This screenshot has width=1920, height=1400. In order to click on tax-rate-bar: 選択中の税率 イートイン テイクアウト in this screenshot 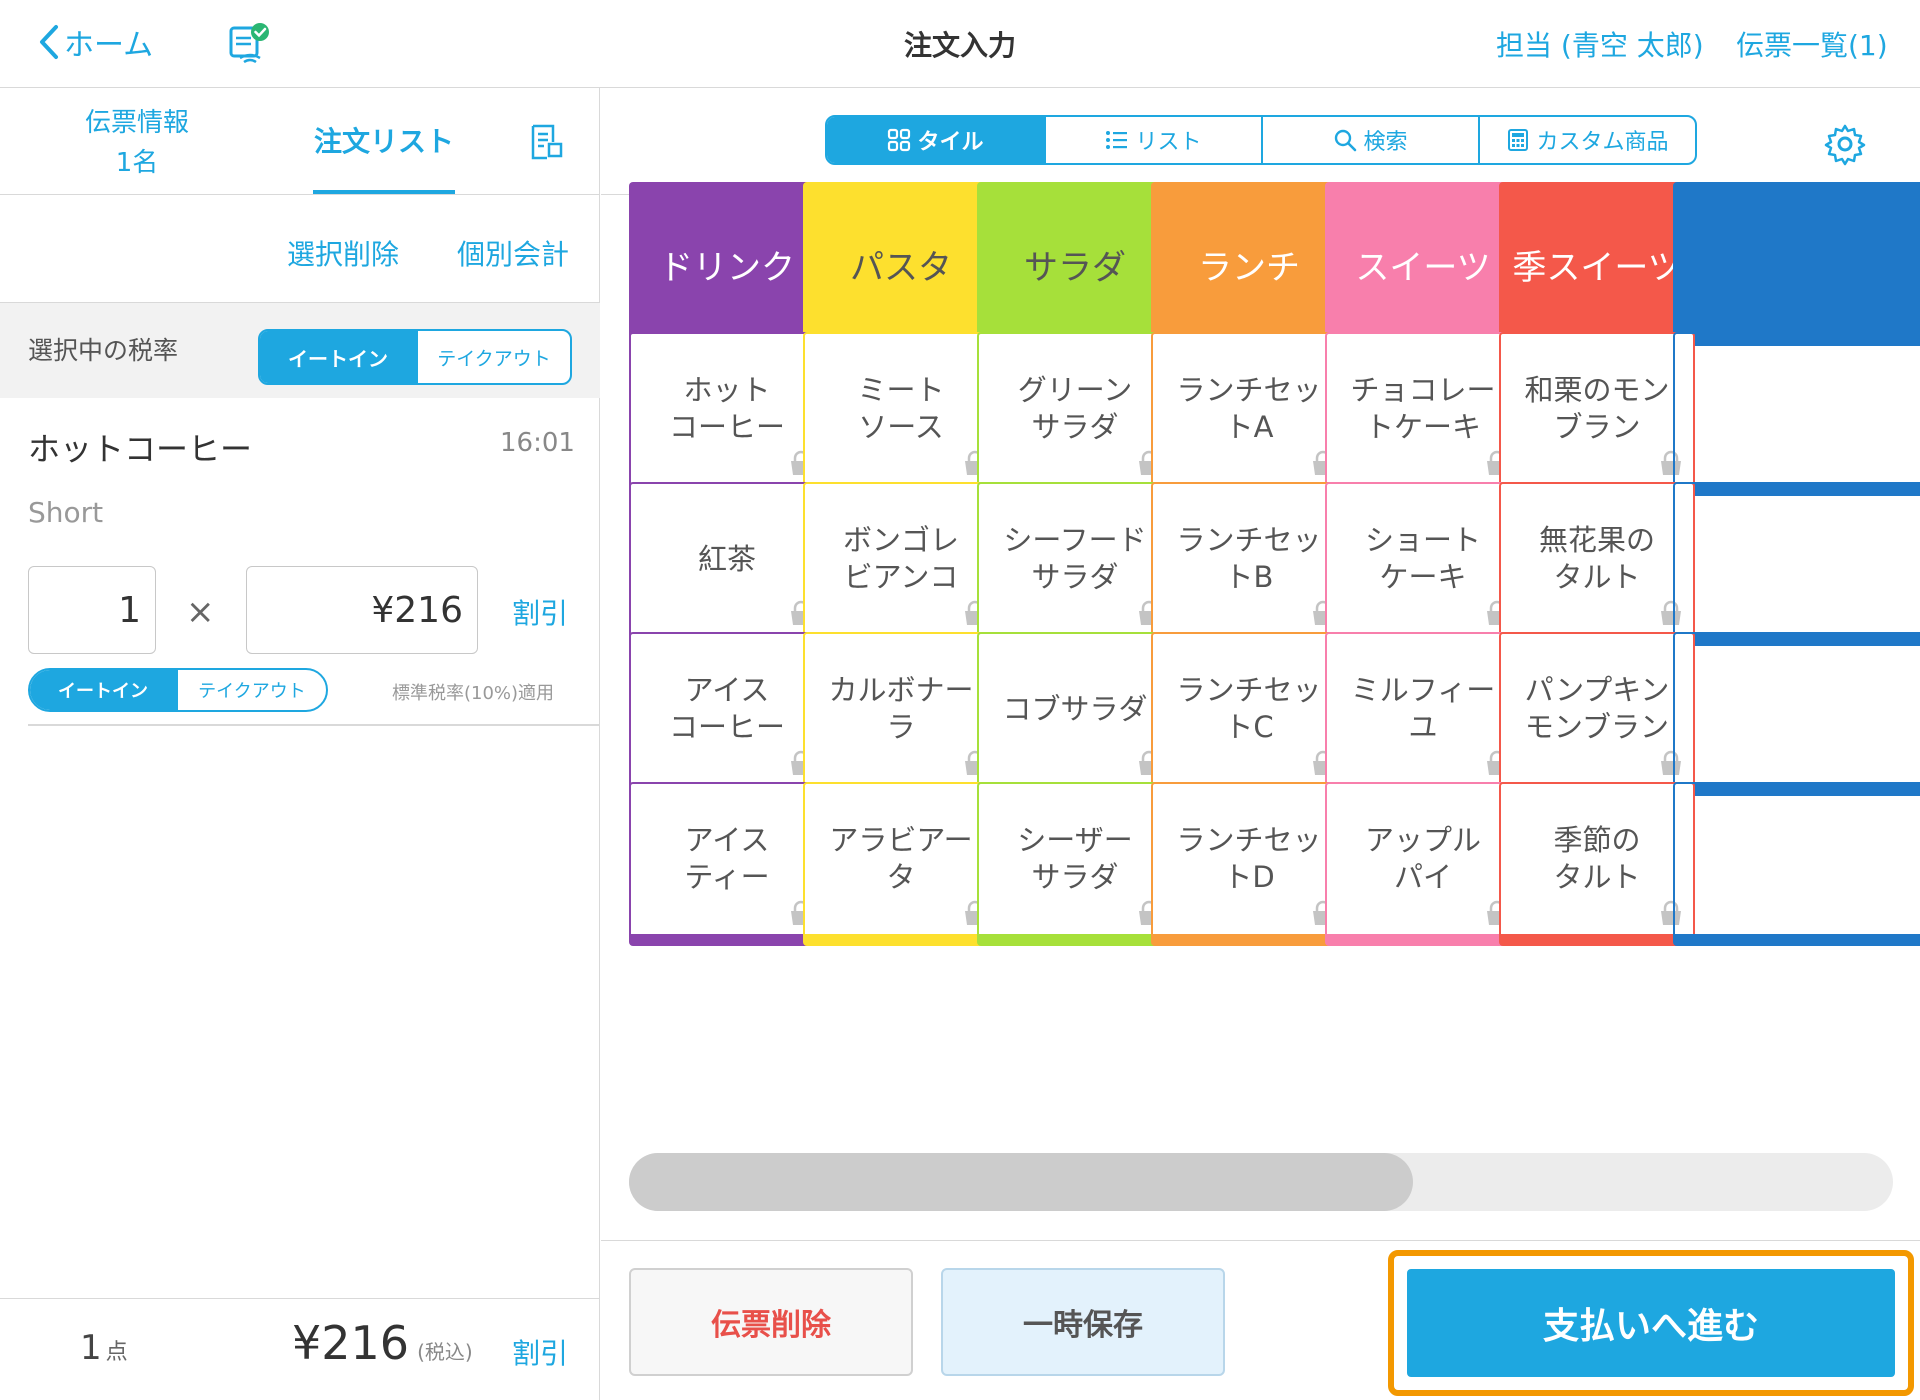, I will do `click(300, 350)`.